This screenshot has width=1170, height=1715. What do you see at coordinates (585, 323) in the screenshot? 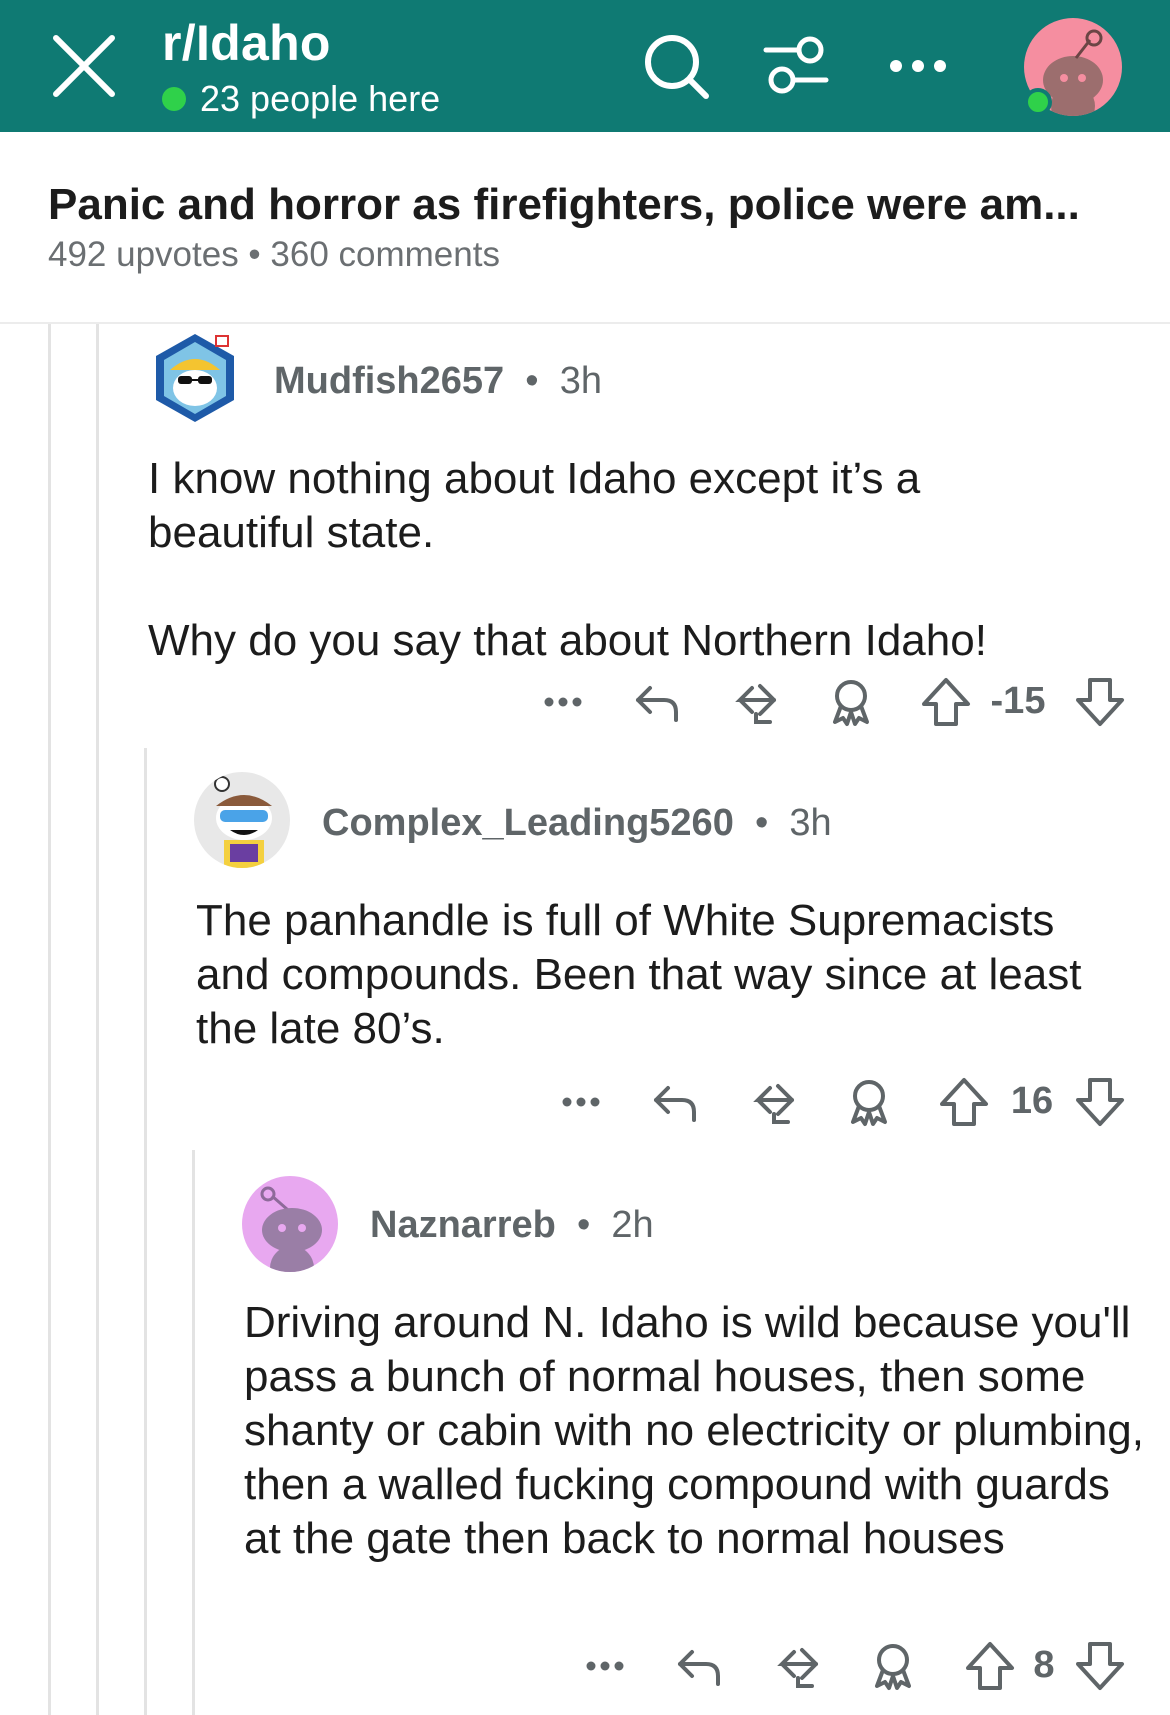
I see `divider` at bounding box center [585, 323].